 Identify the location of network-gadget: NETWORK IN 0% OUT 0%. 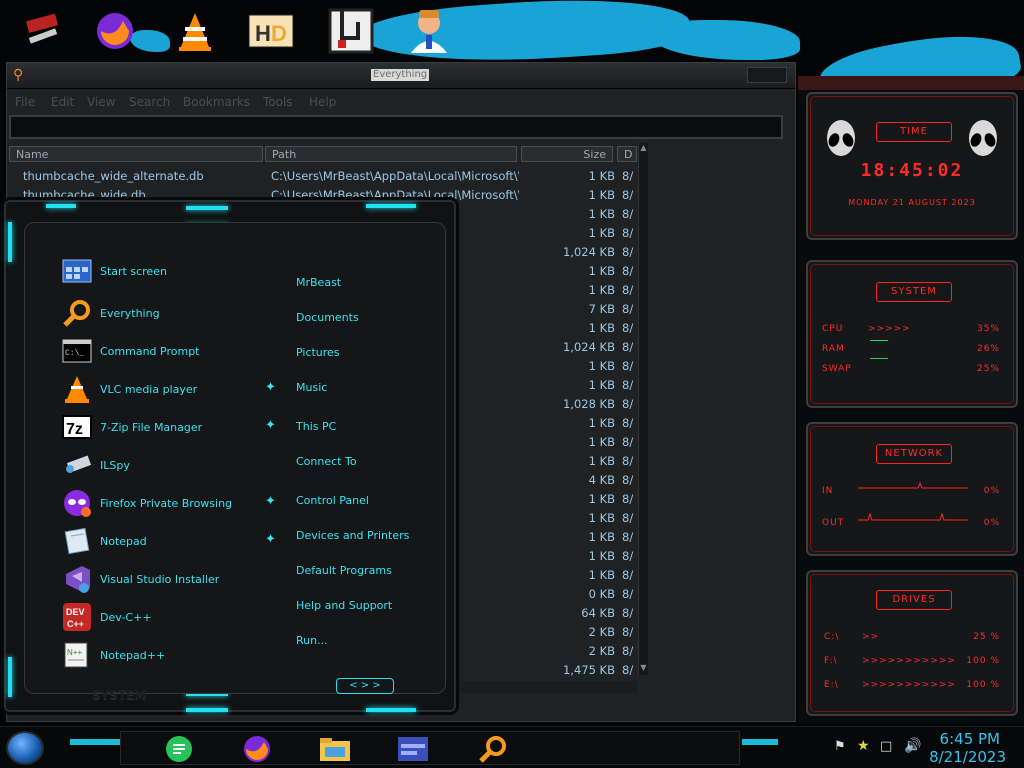
(912, 489).